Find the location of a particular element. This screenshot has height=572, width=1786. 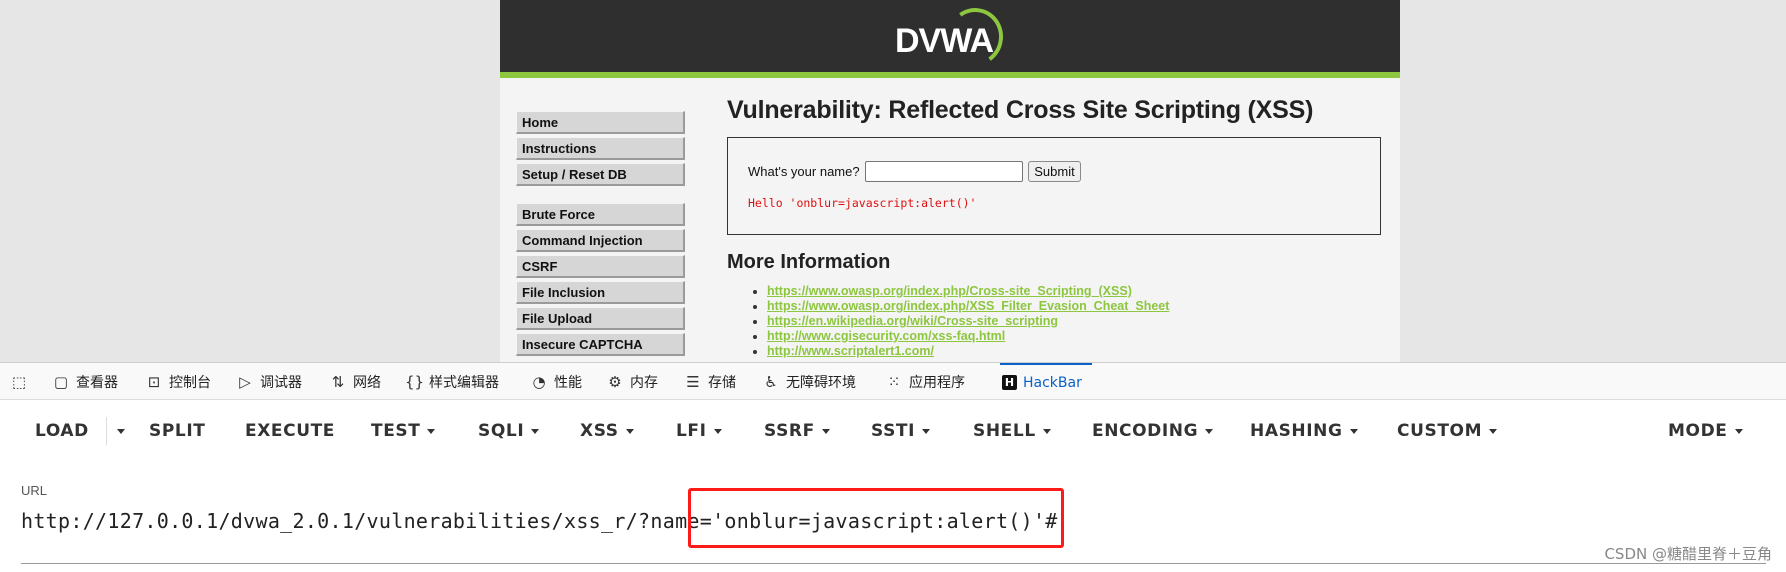

tab-inspector: ▢ 查看器 is located at coordinates (85, 381).